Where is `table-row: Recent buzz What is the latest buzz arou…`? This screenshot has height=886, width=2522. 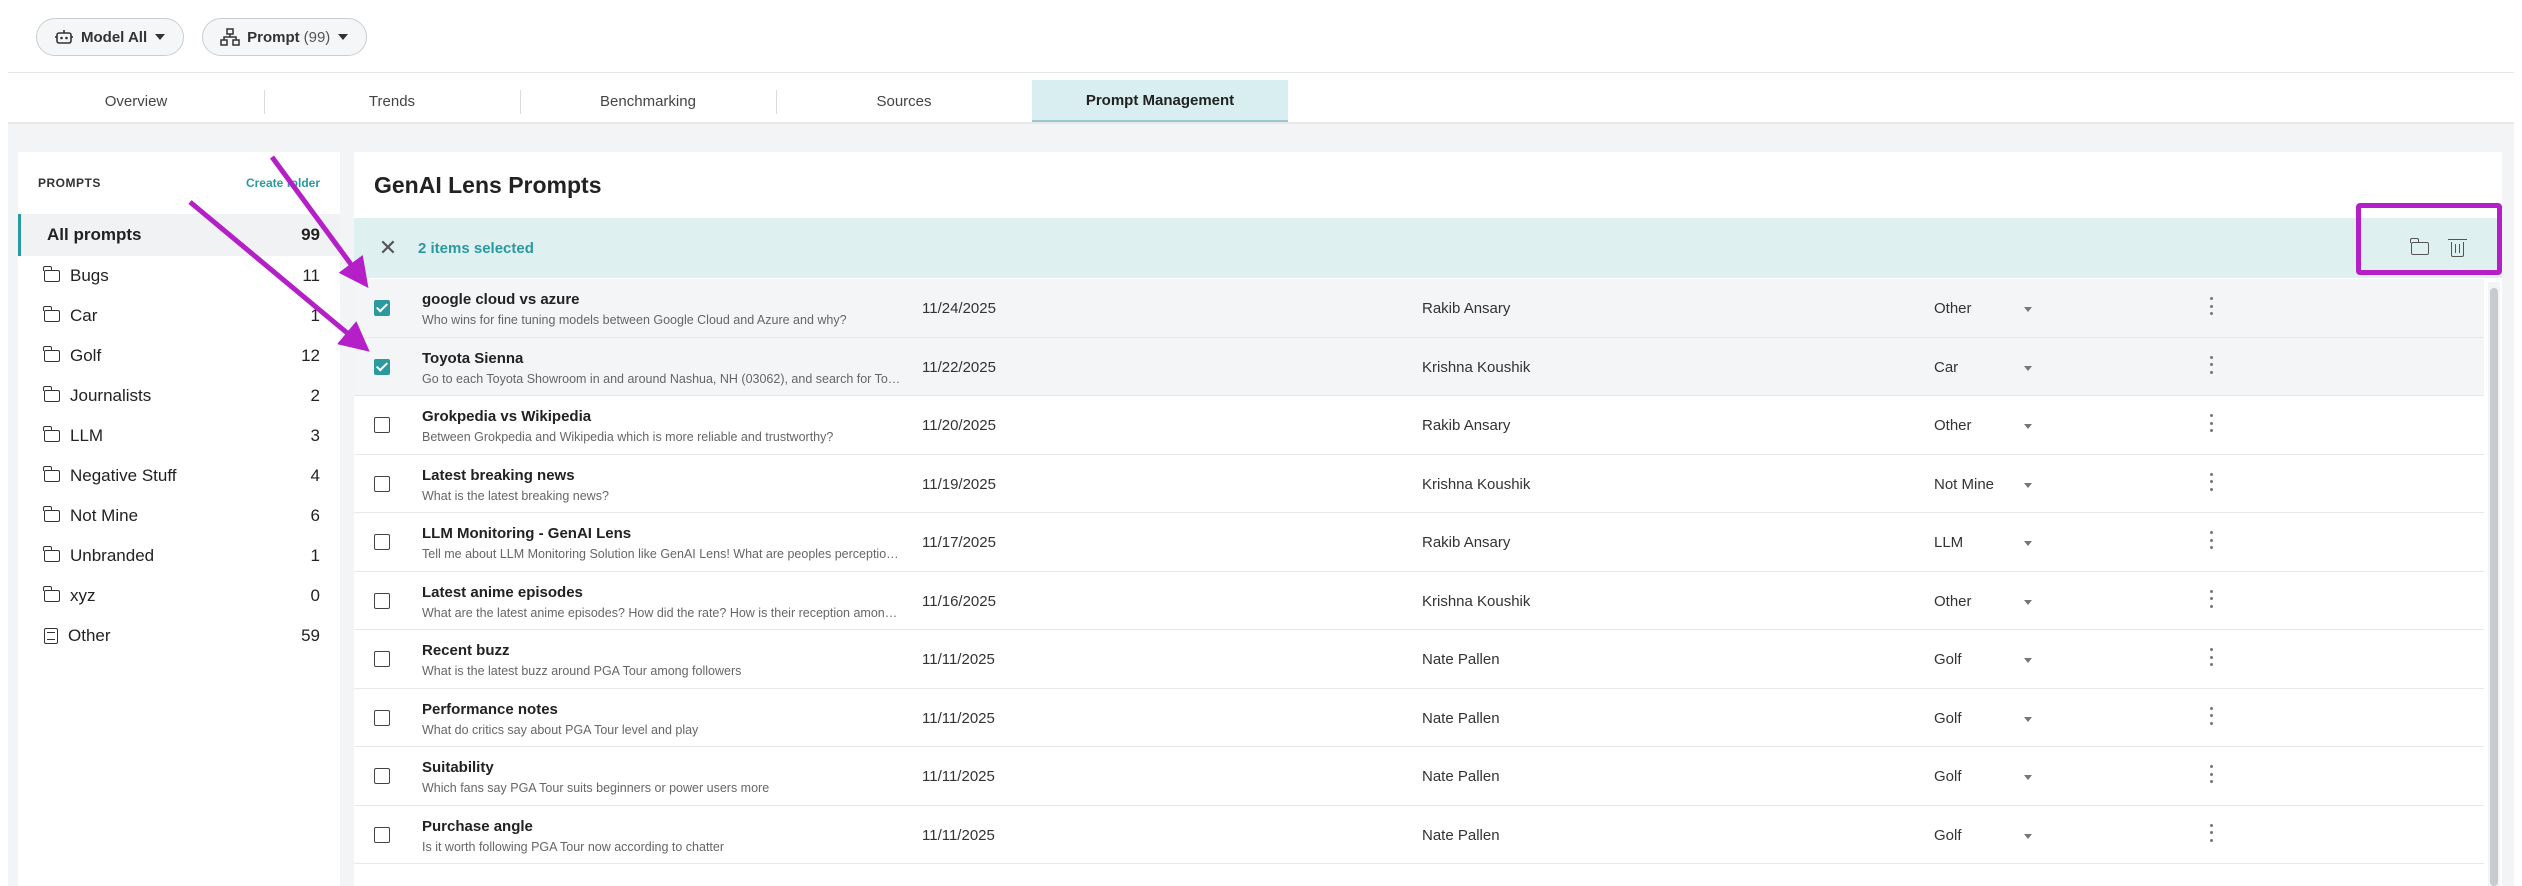
table-row: Recent buzz What is the latest buzz arou… is located at coordinates (1419, 659).